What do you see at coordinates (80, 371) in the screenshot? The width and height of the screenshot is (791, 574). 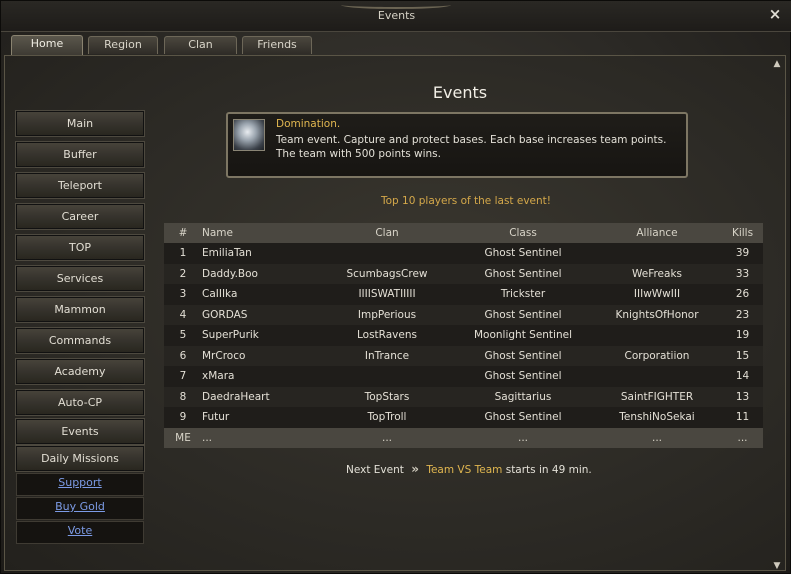 I see `sidebar-button-academy: Academy` at bounding box center [80, 371].